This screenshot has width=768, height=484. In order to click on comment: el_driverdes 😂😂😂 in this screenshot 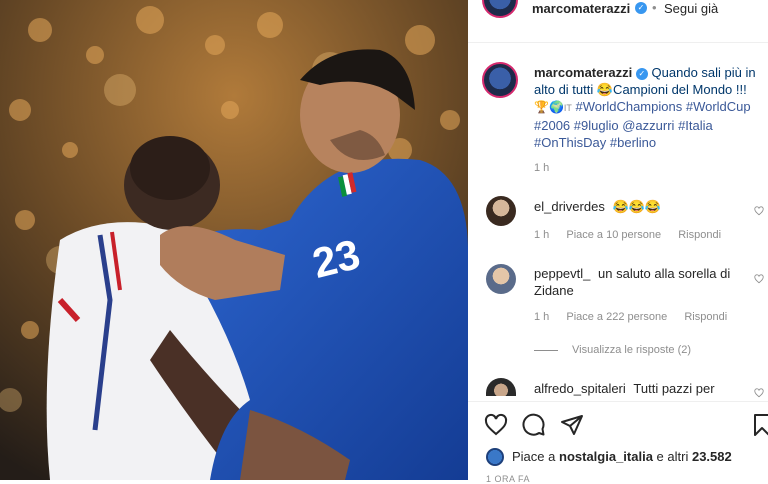, I will do `click(644, 206)`.